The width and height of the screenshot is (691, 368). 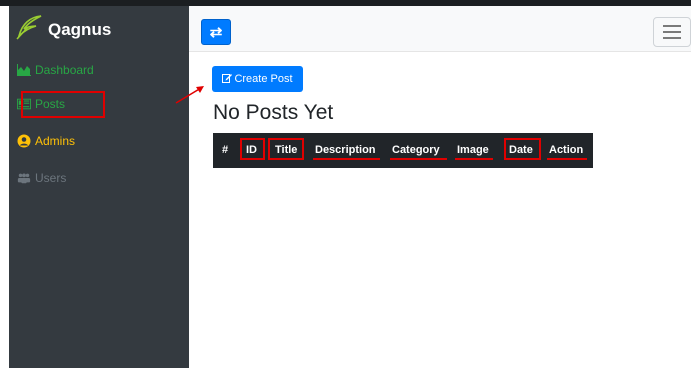 What do you see at coordinates (346, 159) in the screenshot?
I see `annotation-underline-description` at bounding box center [346, 159].